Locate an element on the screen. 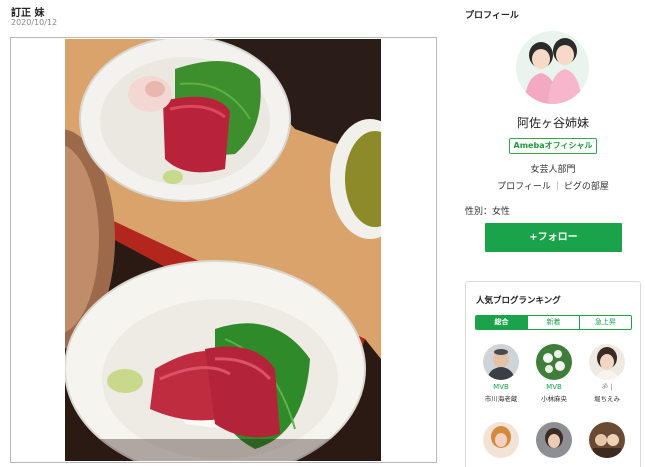  gender-label: 性別：女性 is located at coordinates (488, 212).